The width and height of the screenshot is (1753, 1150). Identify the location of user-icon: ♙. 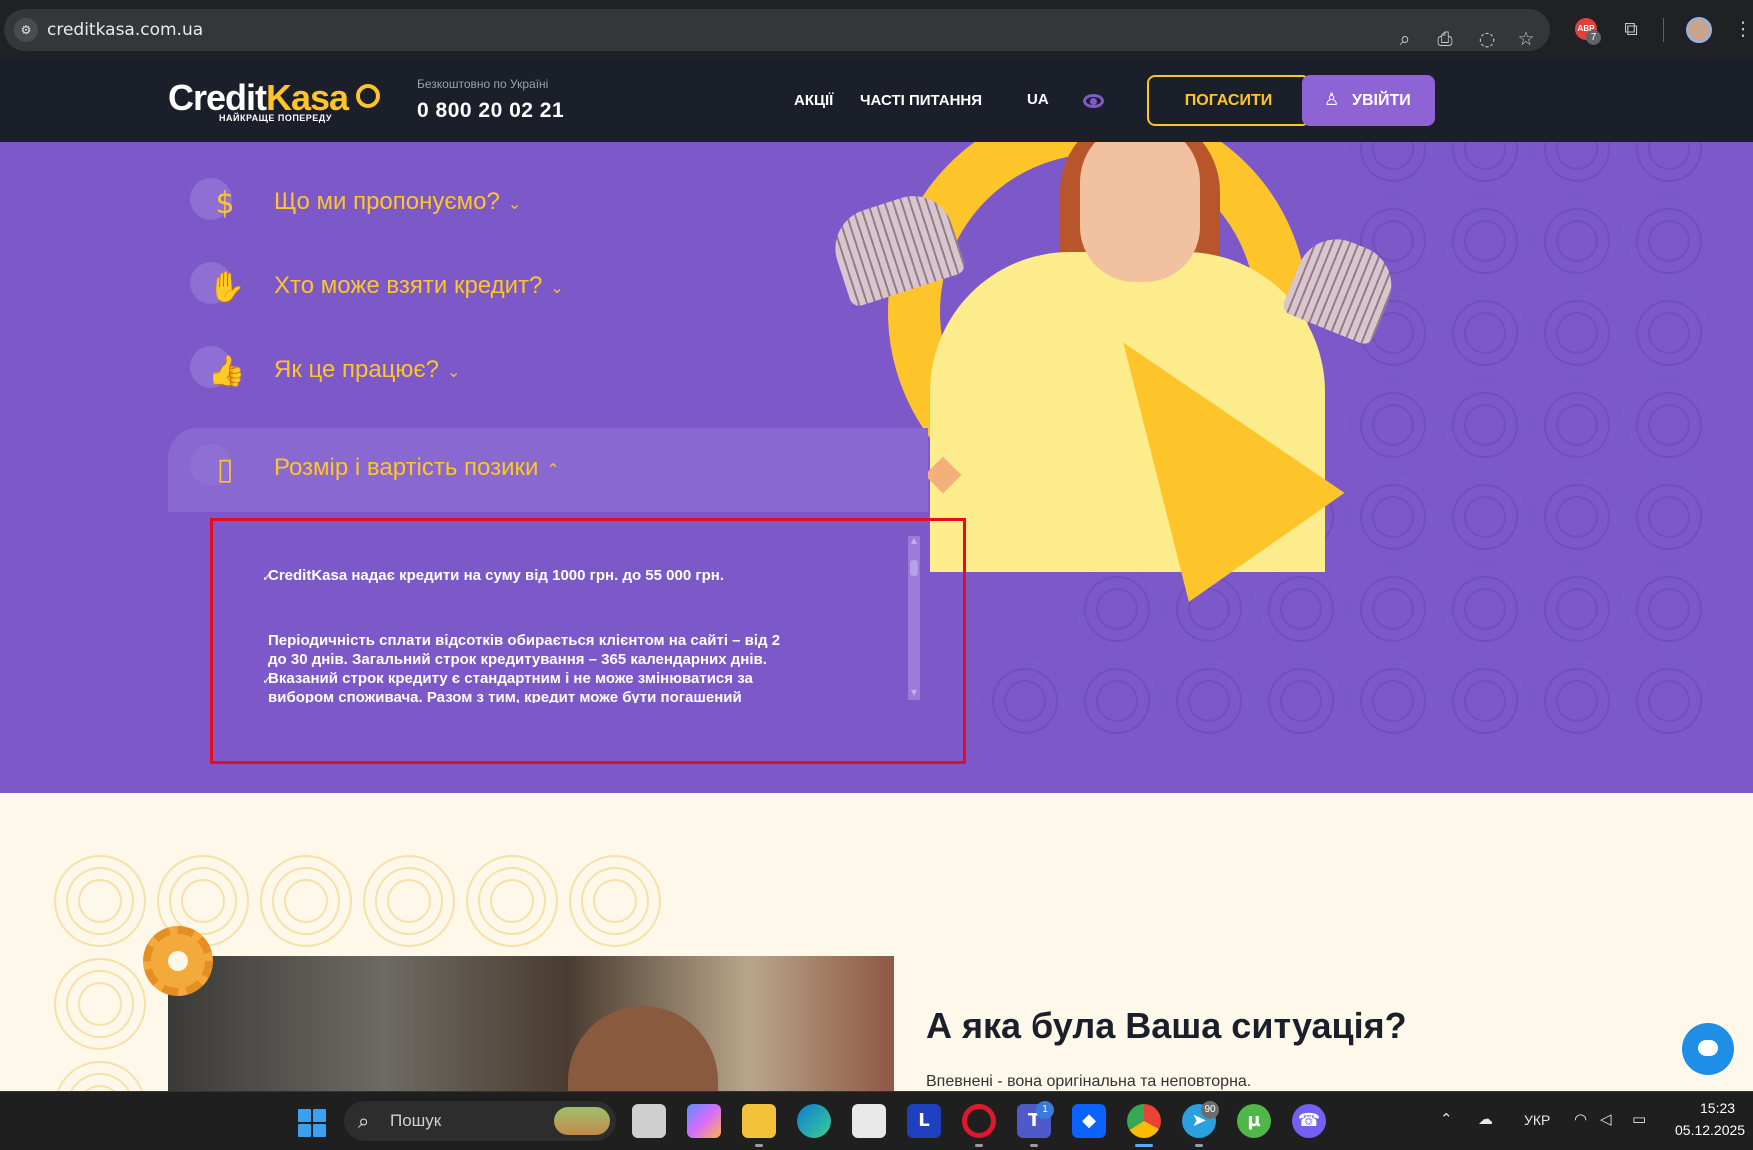
(1332, 100).